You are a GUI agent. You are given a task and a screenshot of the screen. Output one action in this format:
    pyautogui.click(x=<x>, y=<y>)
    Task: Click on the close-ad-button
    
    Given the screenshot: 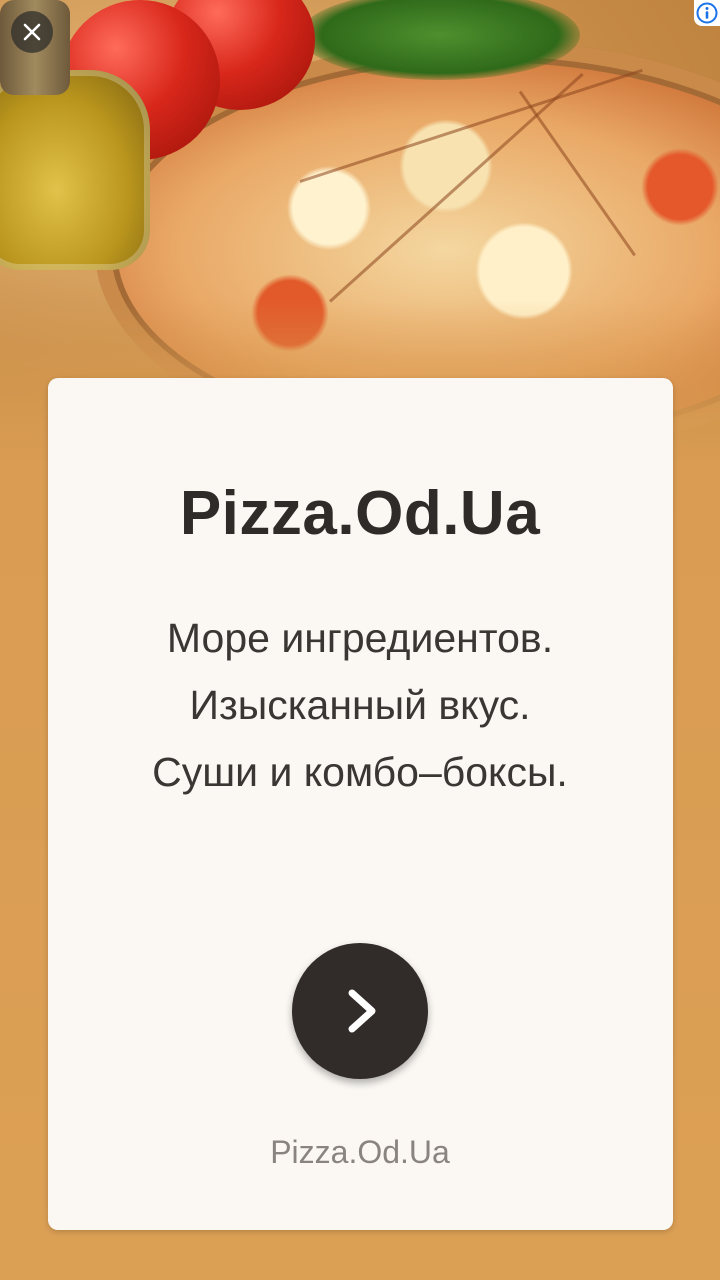 What is the action you would take?
    pyautogui.click(x=32, y=32)
    